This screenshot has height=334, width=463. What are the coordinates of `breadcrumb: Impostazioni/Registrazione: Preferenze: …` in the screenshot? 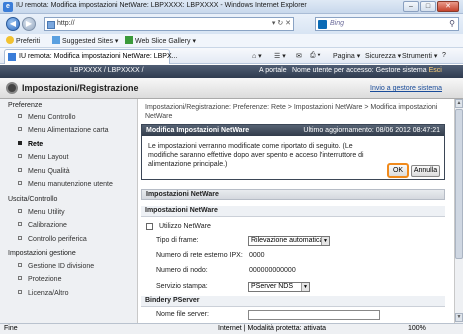 It's located at (291, 112).